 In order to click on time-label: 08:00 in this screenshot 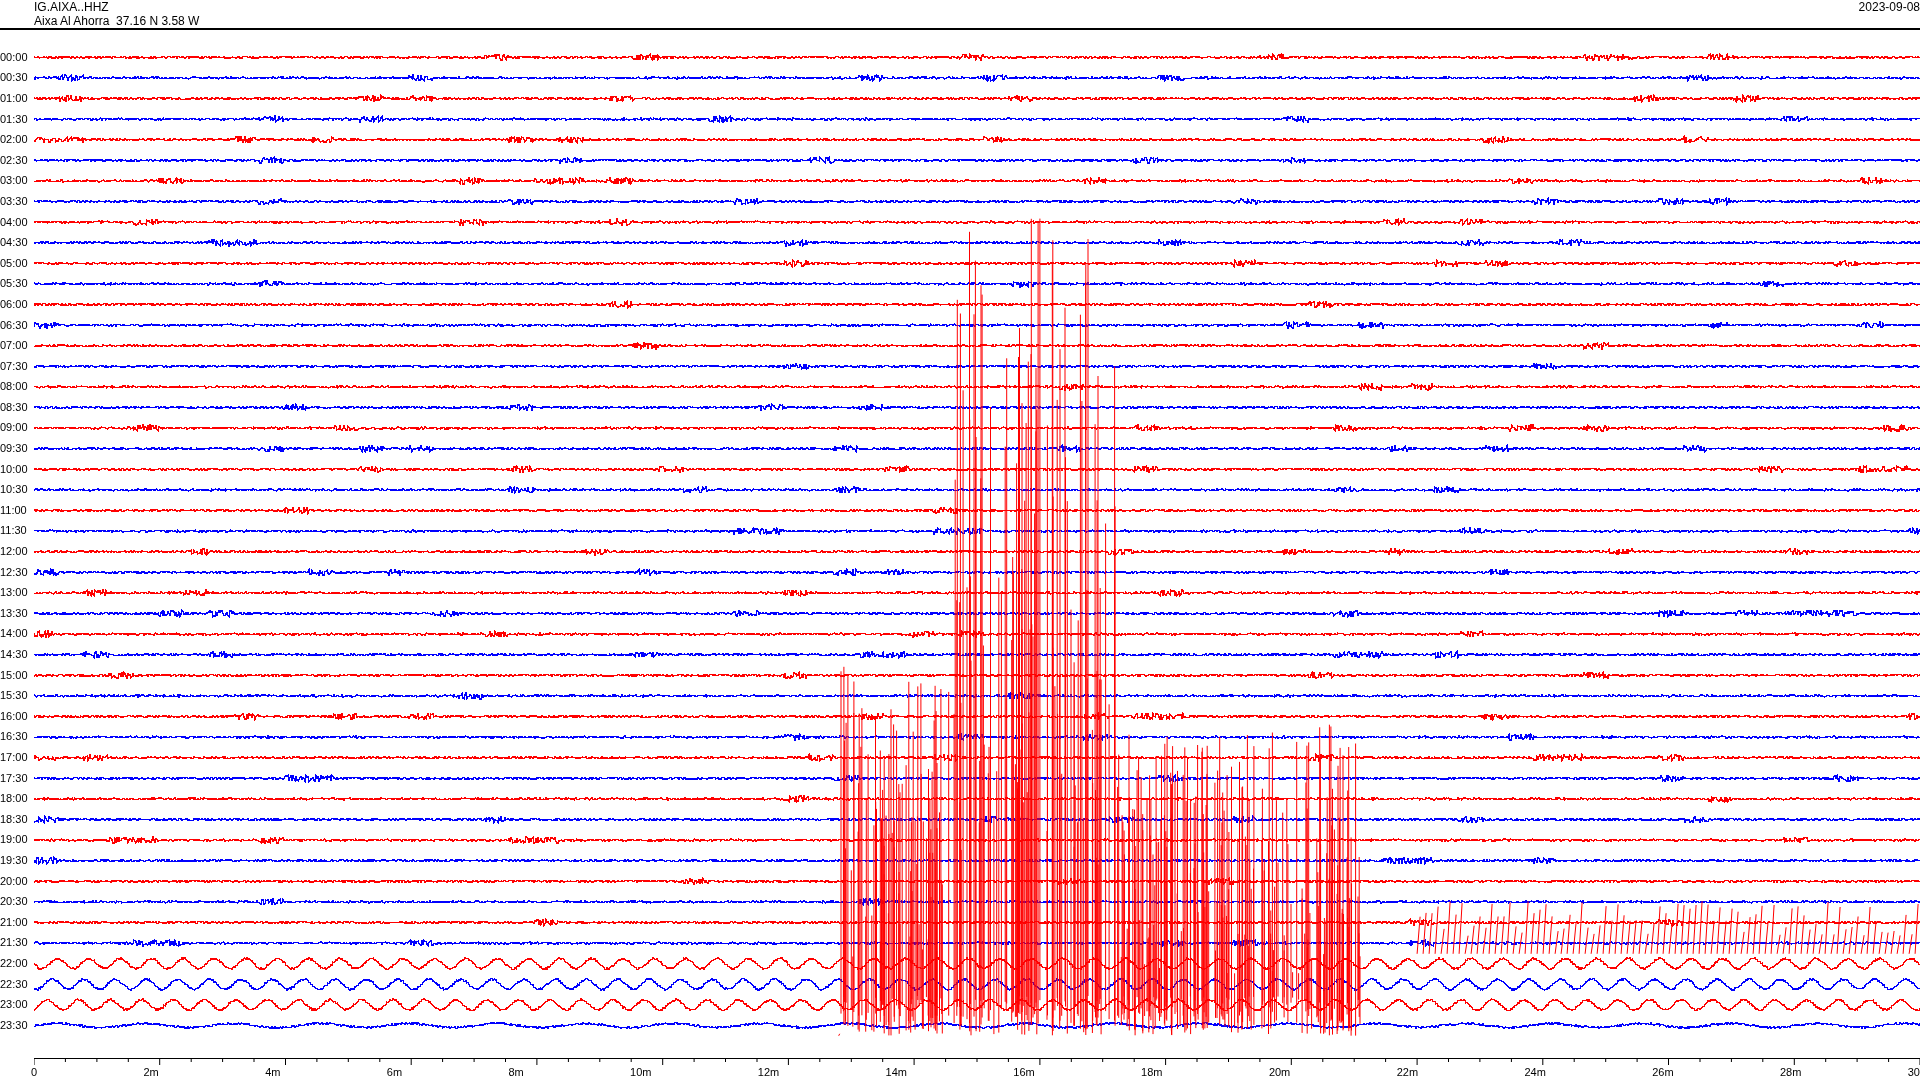, I will do `click(14, 387)`.